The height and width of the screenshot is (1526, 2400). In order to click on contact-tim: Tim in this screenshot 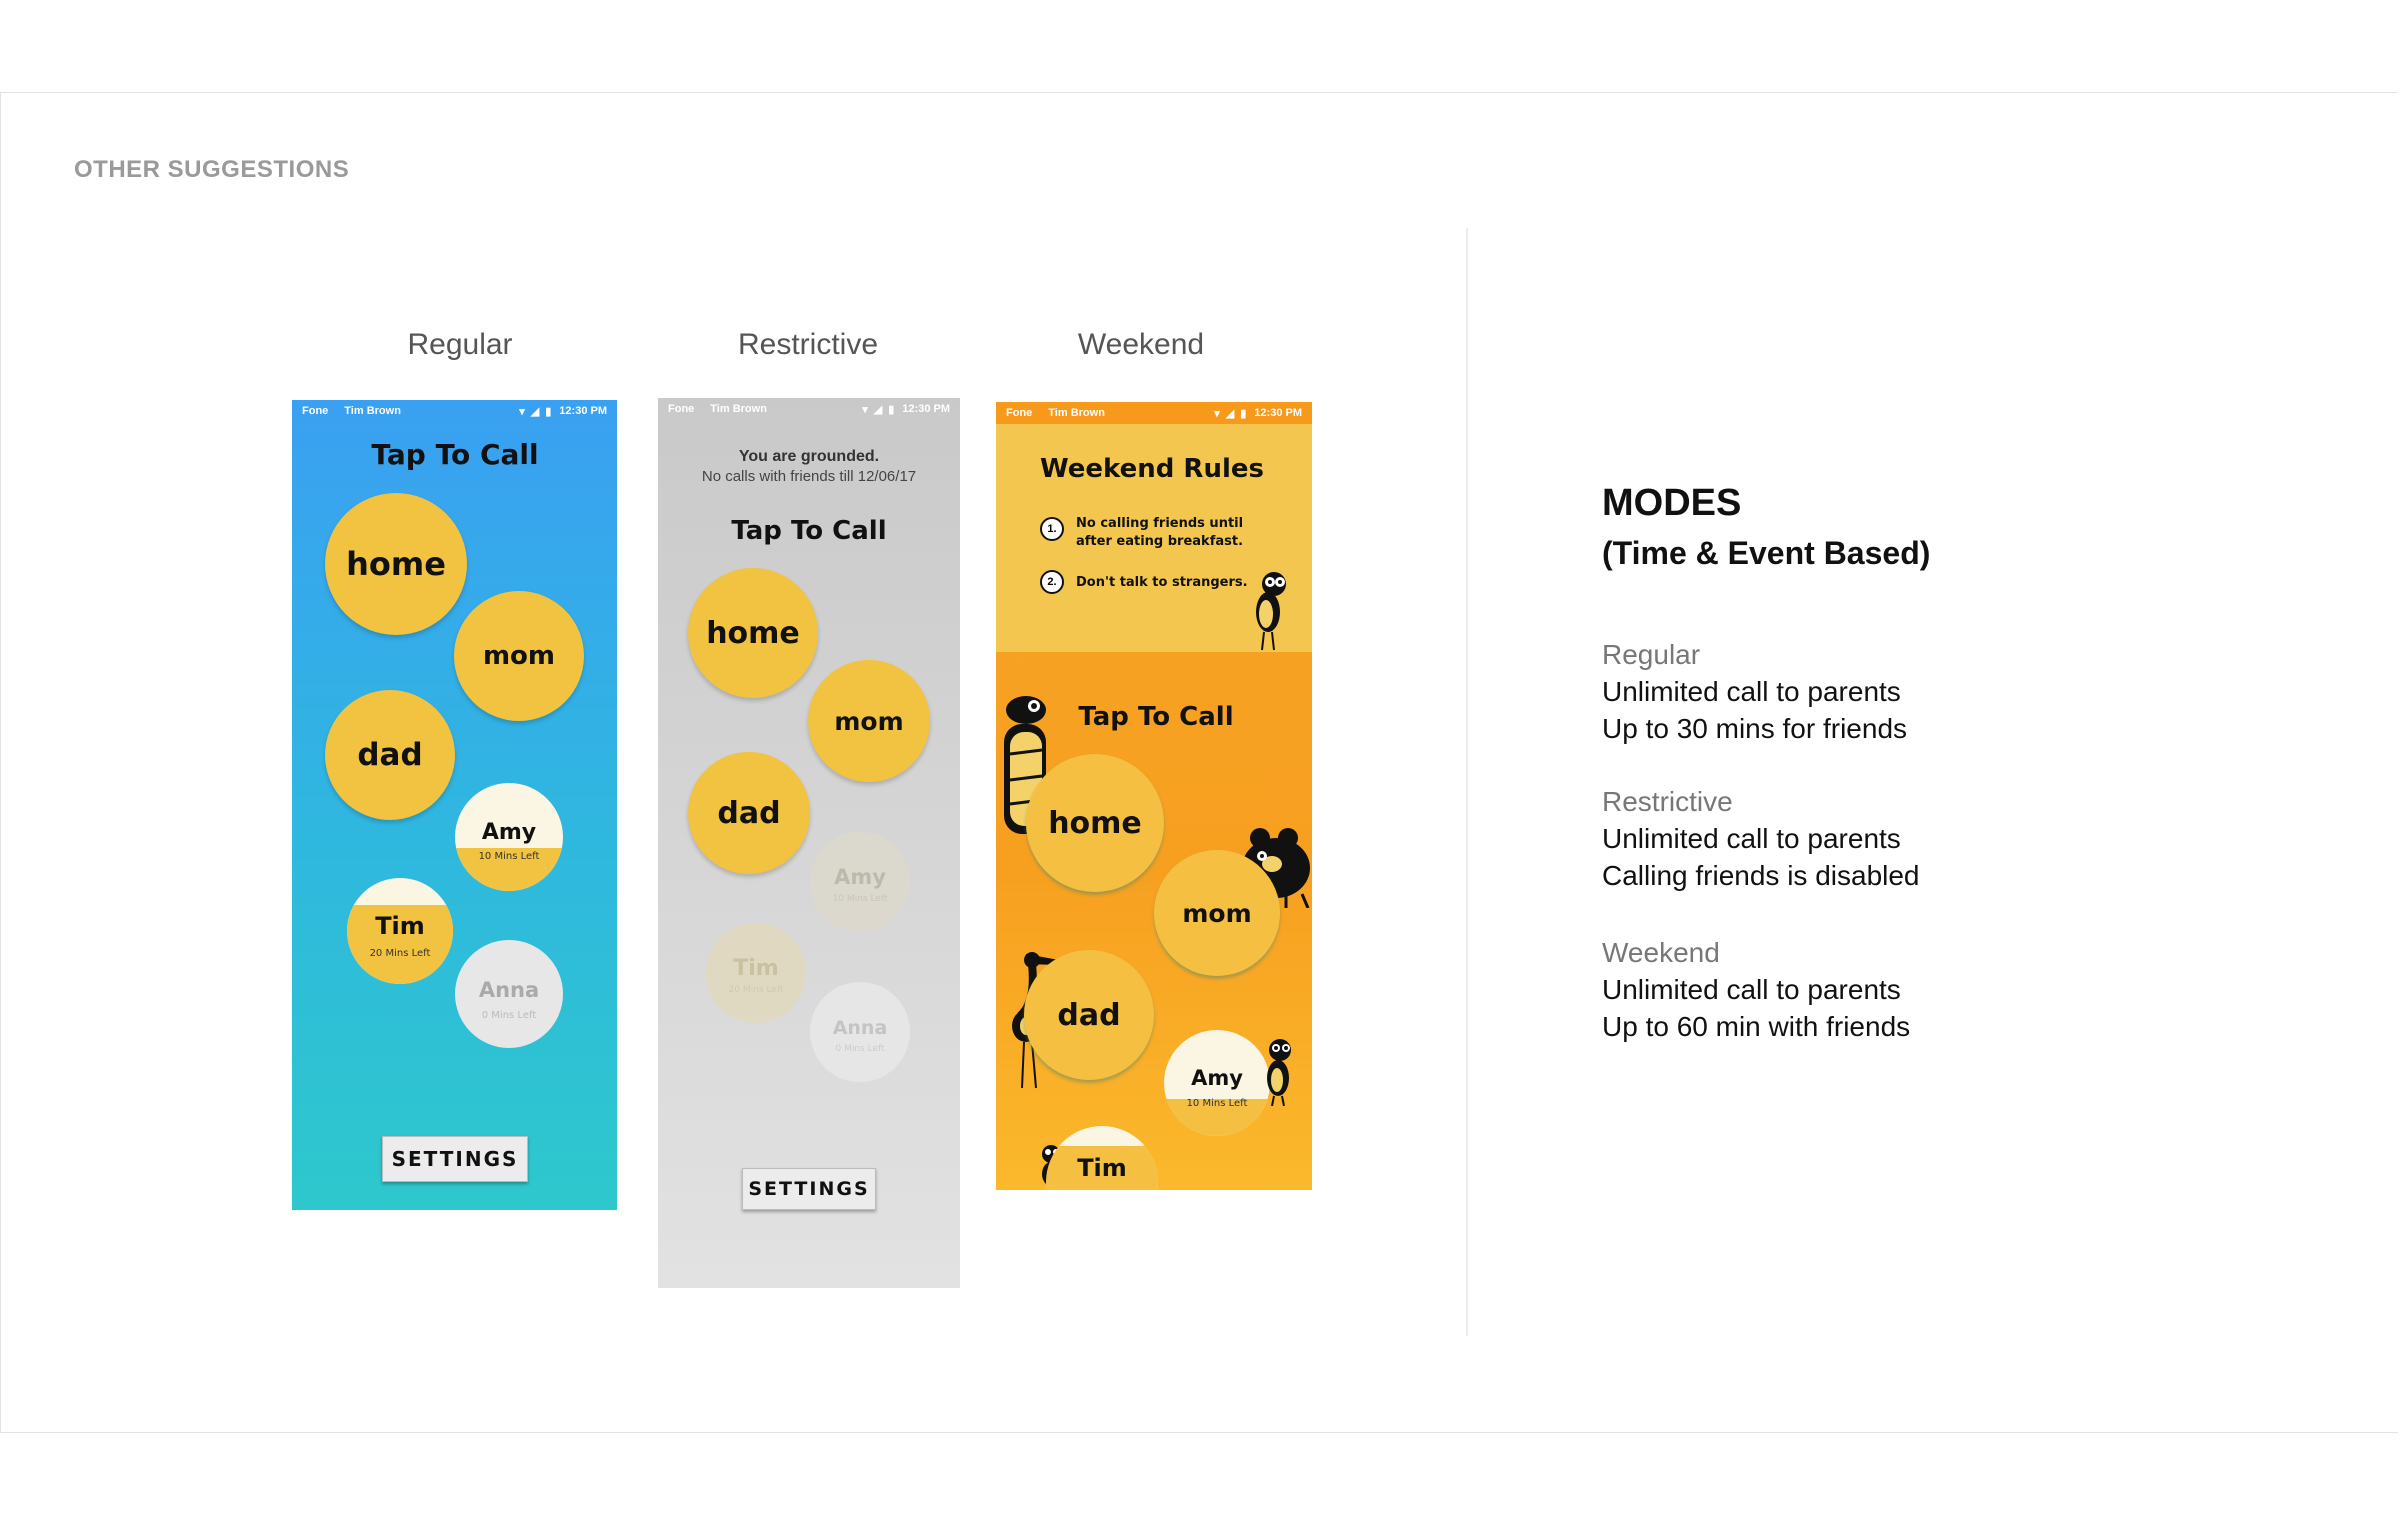, I will do `click(1102, 1158)`.